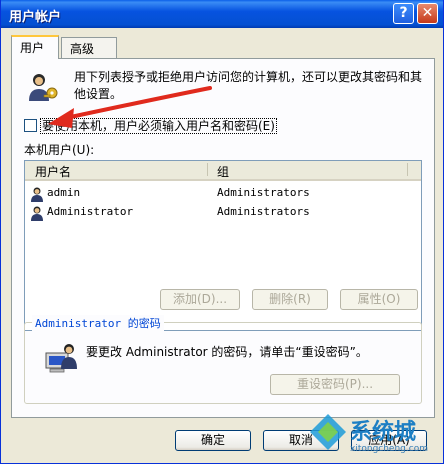  Describe the element at coordinates (290, 299) in the screenshot. I see `remove-user-button: 删除(R)` at that location.